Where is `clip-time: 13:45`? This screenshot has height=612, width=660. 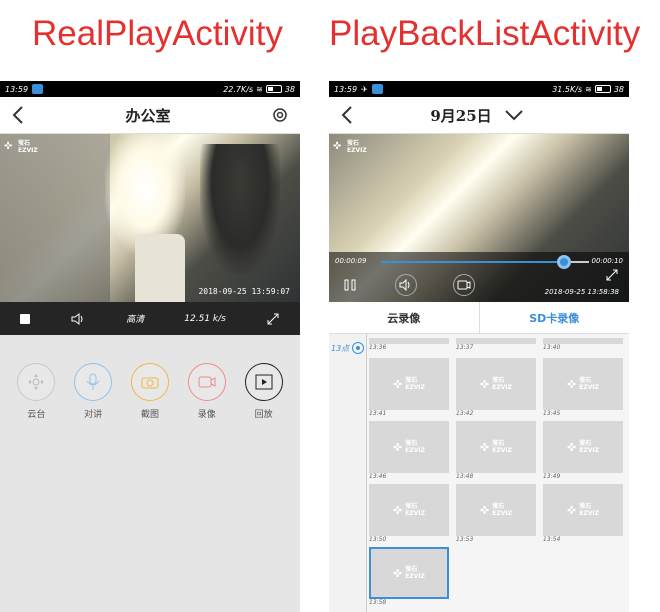 clip-time: 13:45 is located at coordinates (552, 413).